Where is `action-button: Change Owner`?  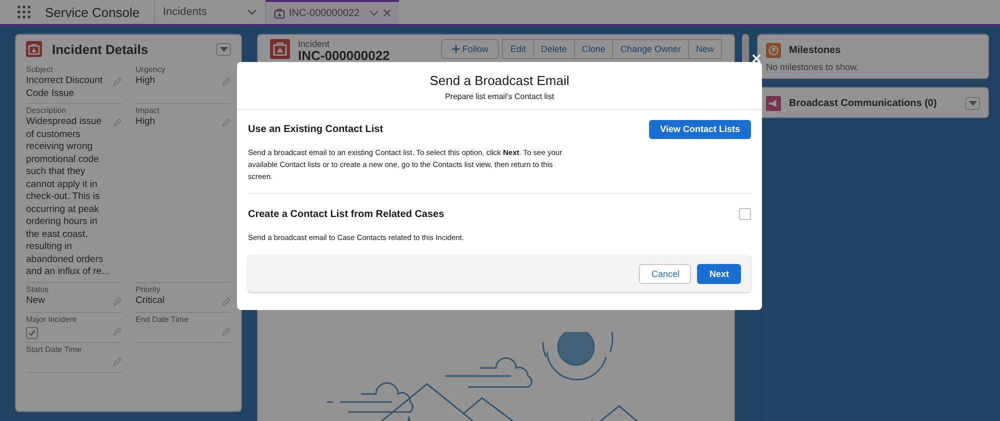
action-button: Change Owner is located at coordinates (650, 49).